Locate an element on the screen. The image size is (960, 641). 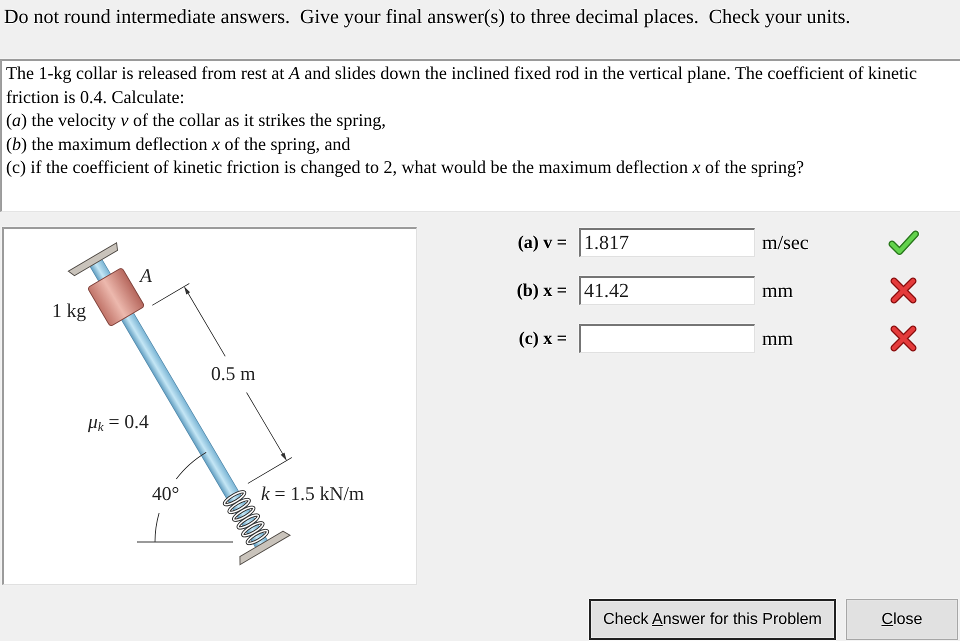
answer-label: (c) x = is located at coordinates (543, 338).